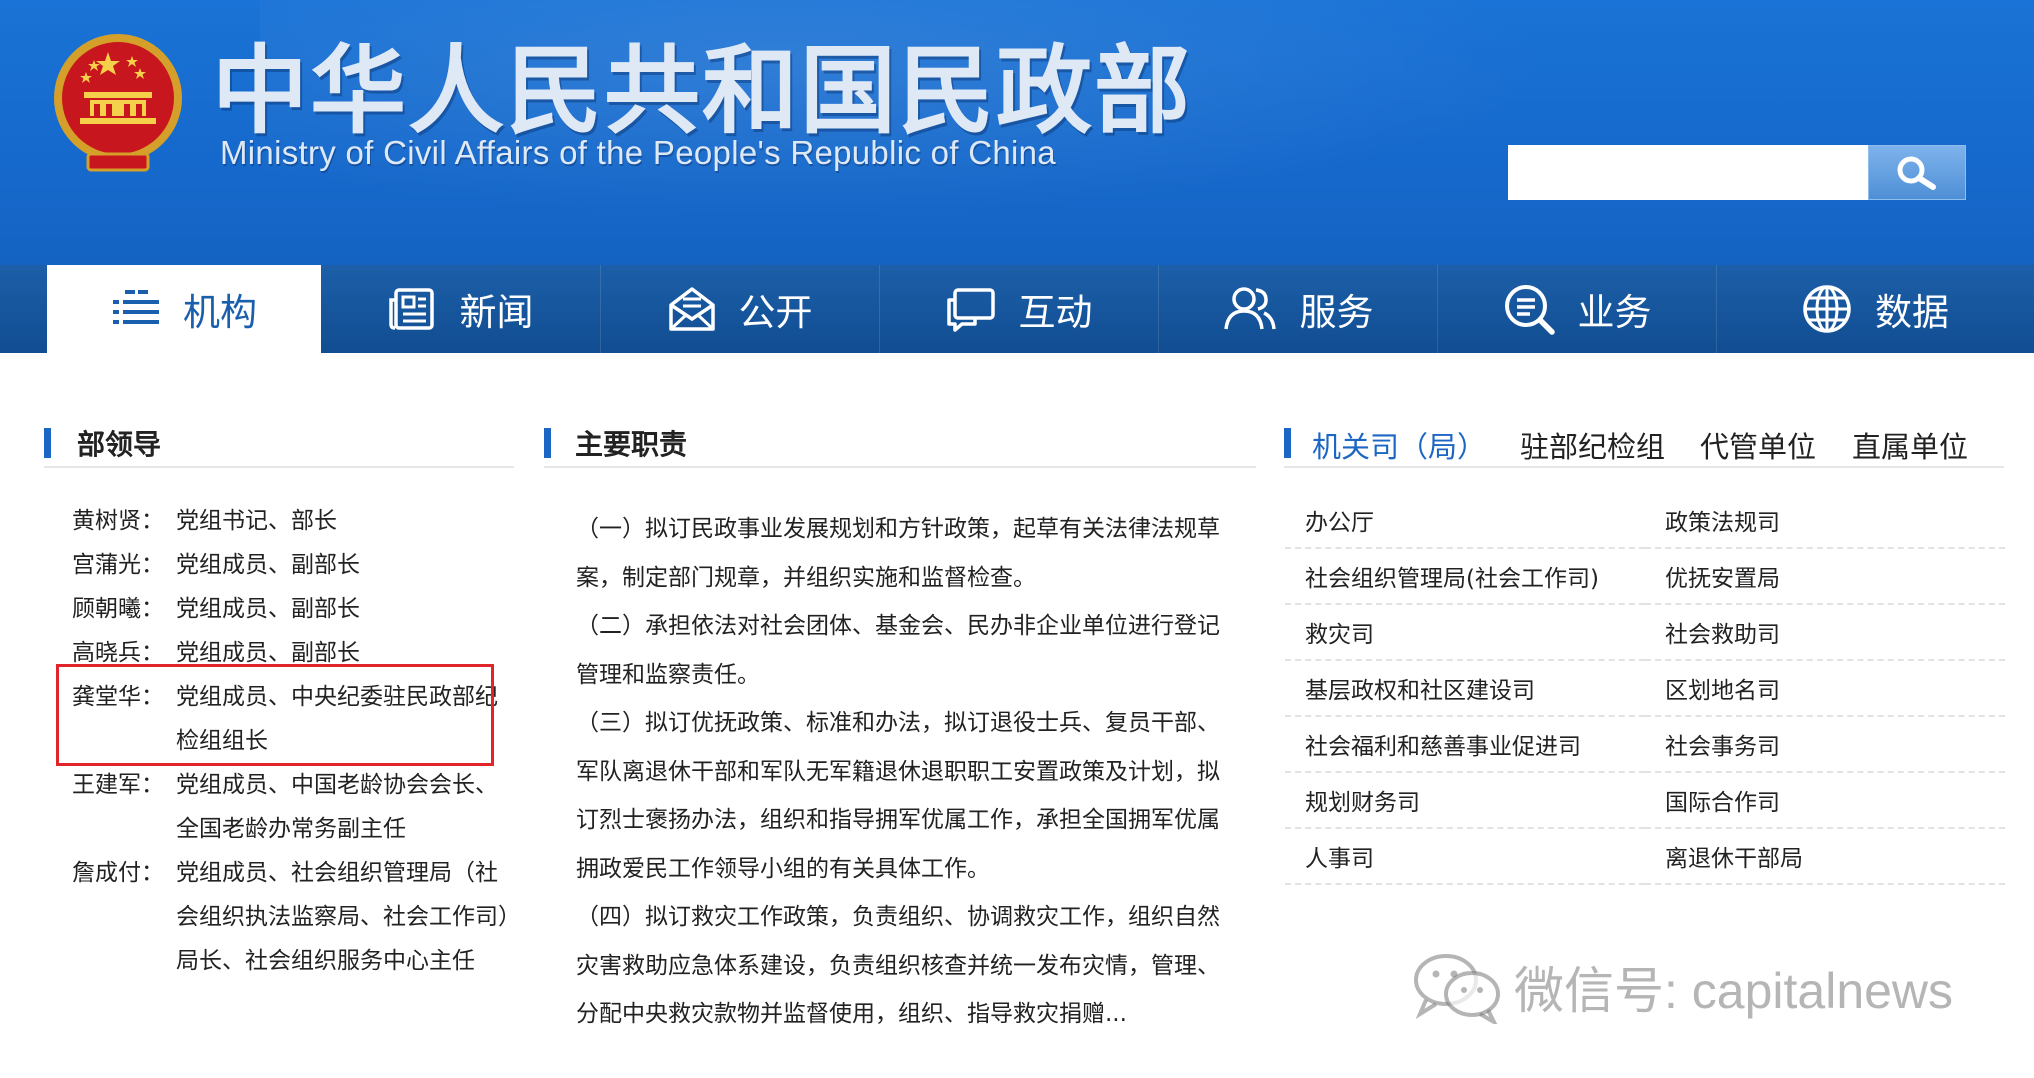 The width and height of the screenshot is (2034, 1078). I want to click on leader-name: 宫蒲光：, so click(118, 565).